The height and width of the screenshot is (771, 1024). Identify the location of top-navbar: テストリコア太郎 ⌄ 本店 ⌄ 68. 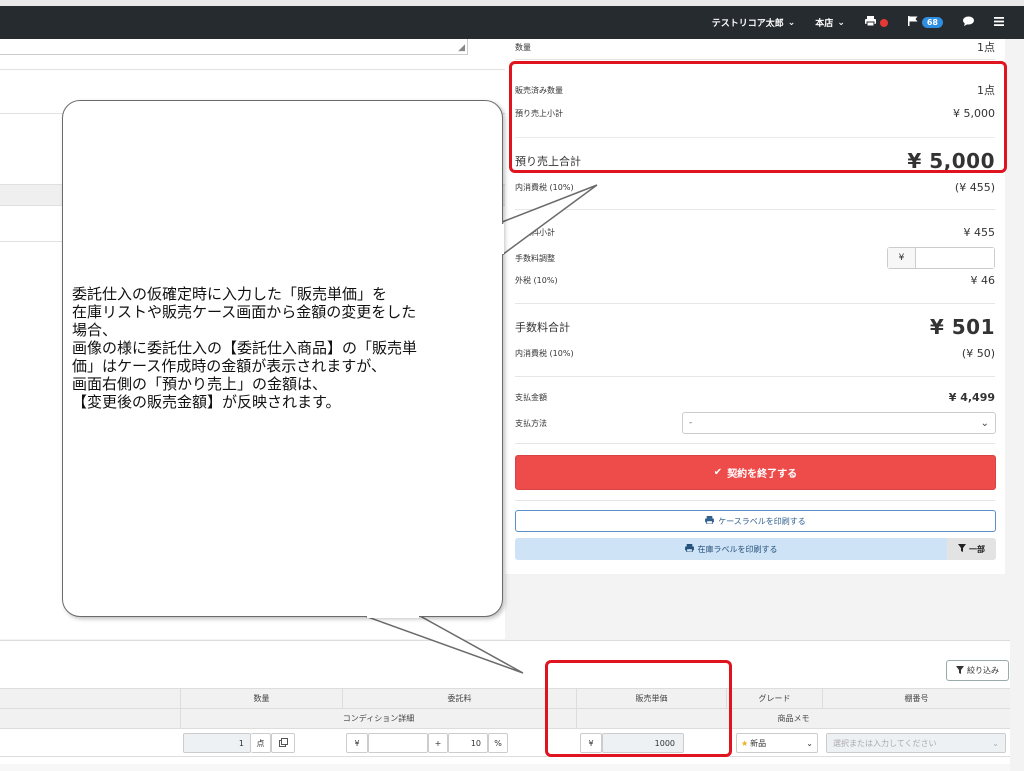
(512, 22).